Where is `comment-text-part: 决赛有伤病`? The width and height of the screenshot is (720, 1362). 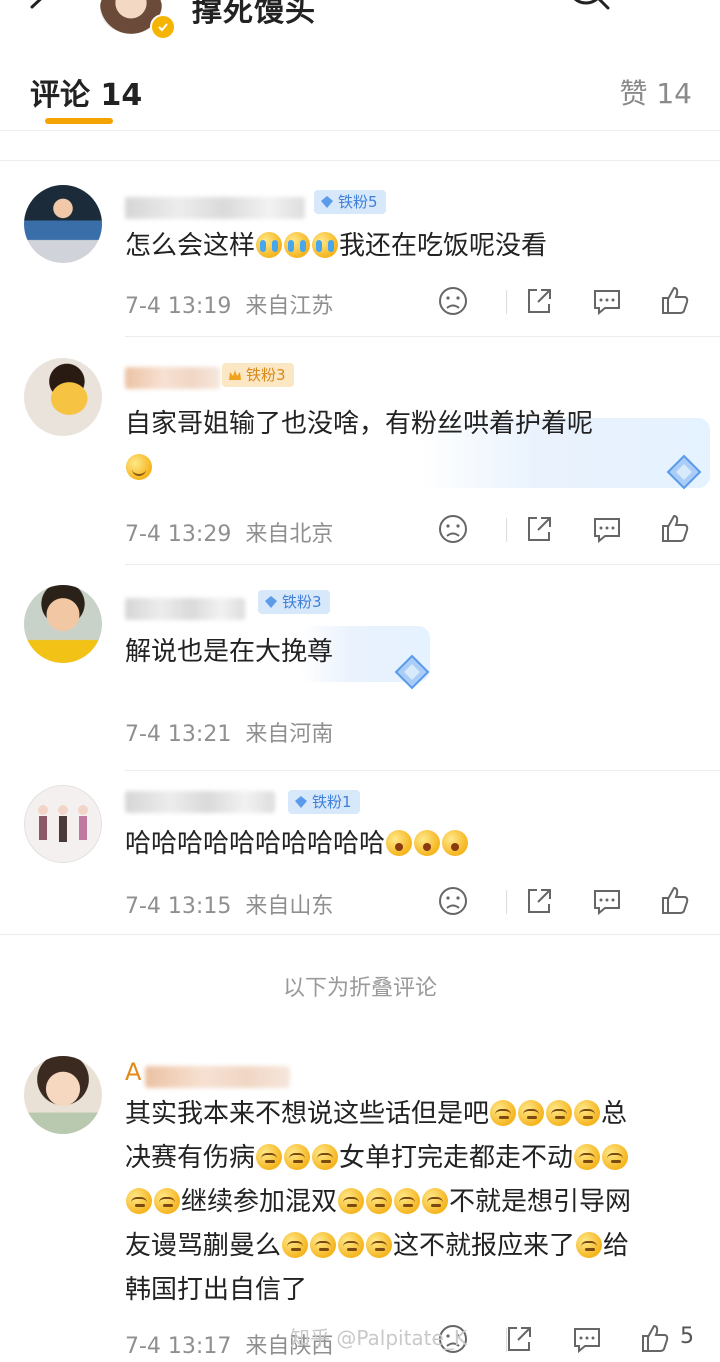
comment-text-part: 决赛有伤病 is located at coordinates (190, 1158).